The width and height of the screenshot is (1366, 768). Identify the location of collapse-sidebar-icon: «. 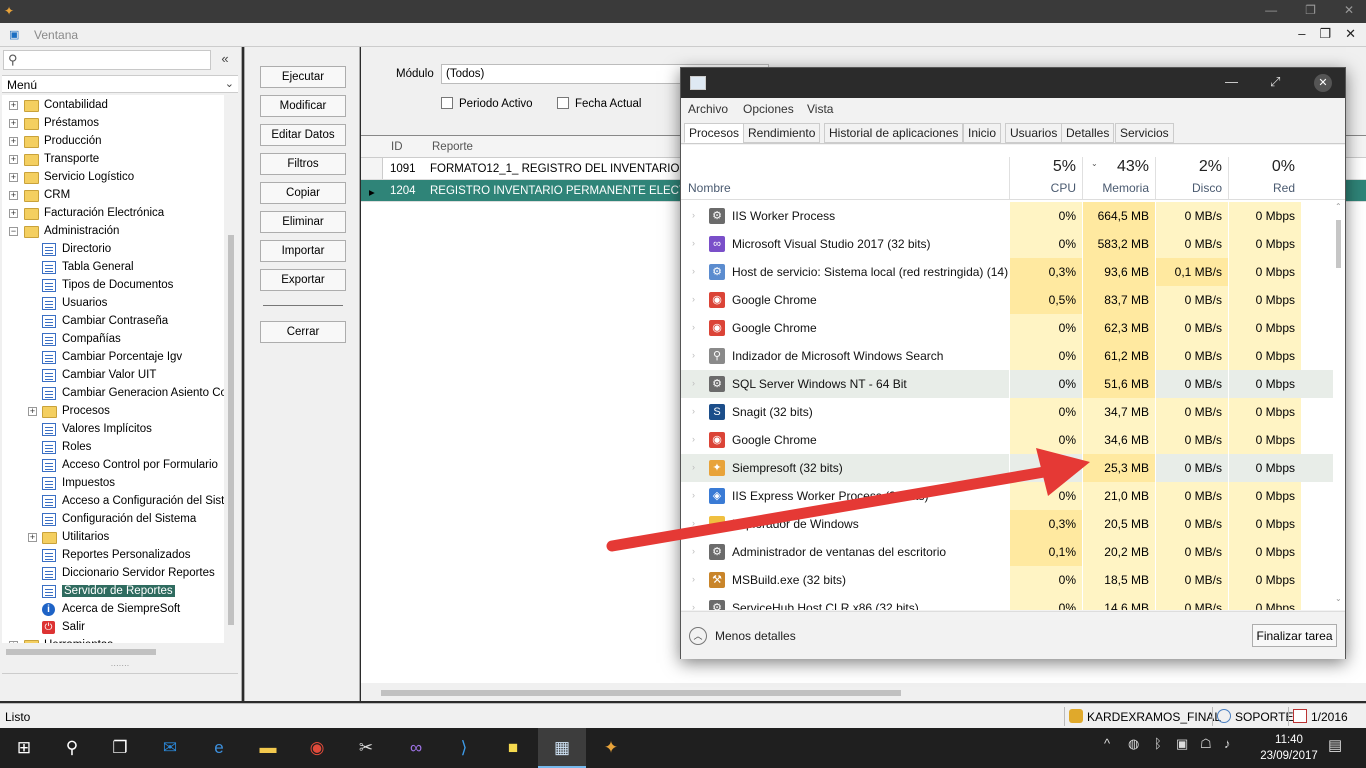
(225, 60).